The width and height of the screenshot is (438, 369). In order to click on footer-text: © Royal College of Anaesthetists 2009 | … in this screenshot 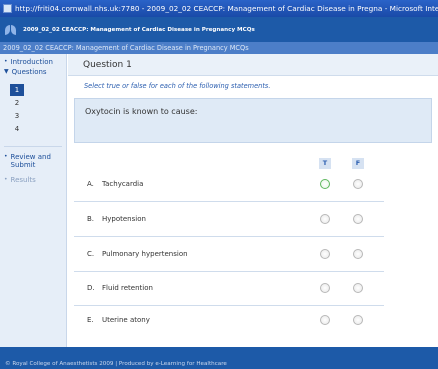, I will do `click(116, 364)`.